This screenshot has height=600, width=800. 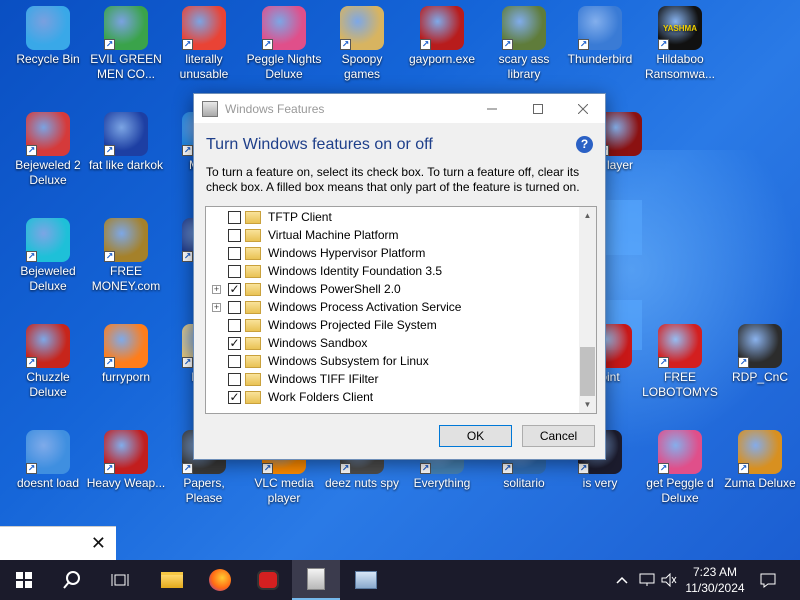 I want to click on desktop-icon: ↗ fat like darkok, so click(x=126, y=142).